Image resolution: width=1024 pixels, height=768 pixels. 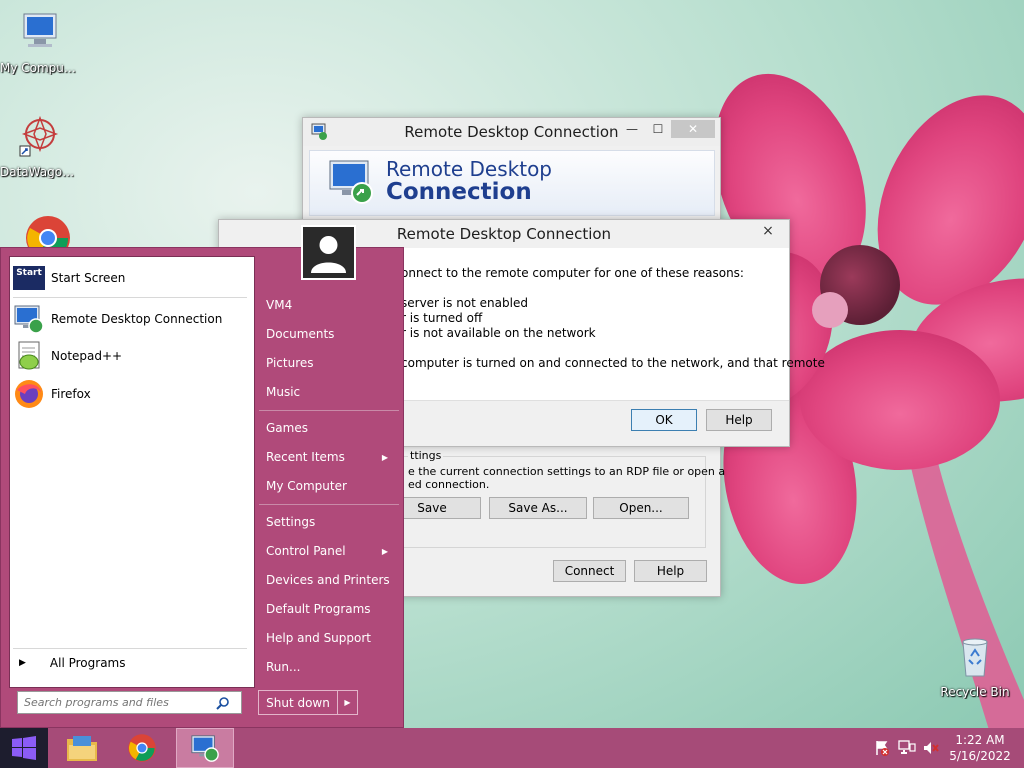 I want to click on file-explorer-icon, so click(x=82, y=748).